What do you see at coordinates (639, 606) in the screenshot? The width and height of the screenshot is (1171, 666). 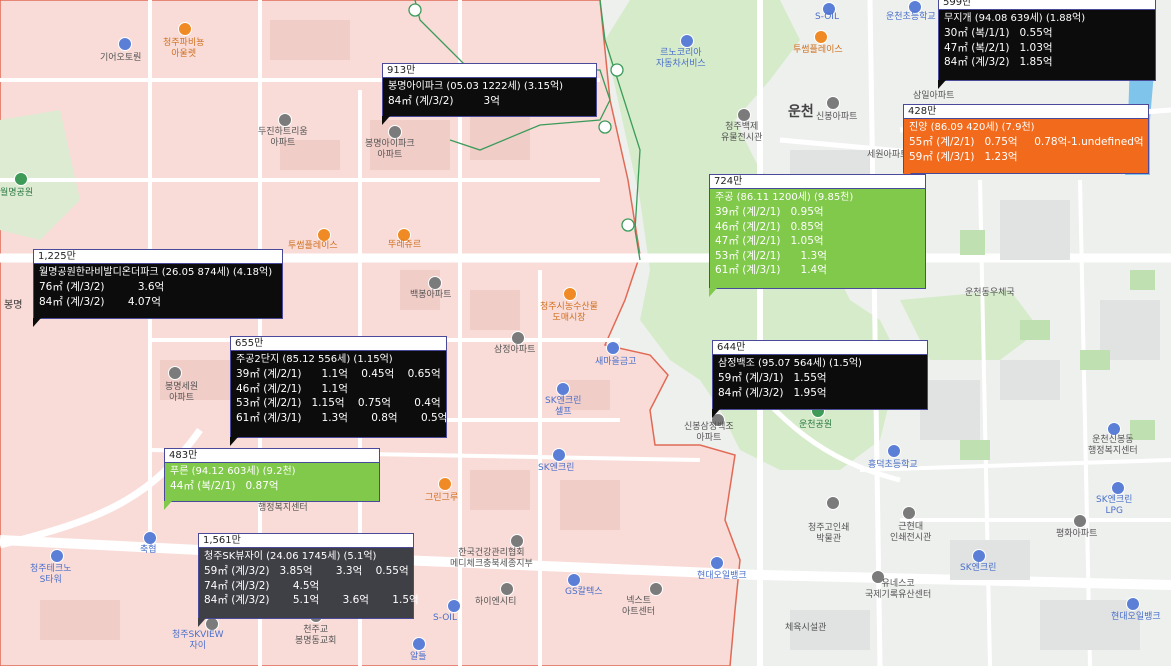 I see `place-label: 넥스트 아트센터` at bounding box center [639, 606].